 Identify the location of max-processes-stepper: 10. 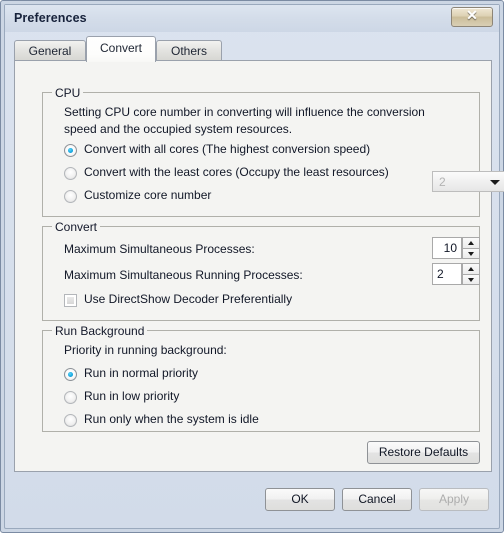
(456, 248).